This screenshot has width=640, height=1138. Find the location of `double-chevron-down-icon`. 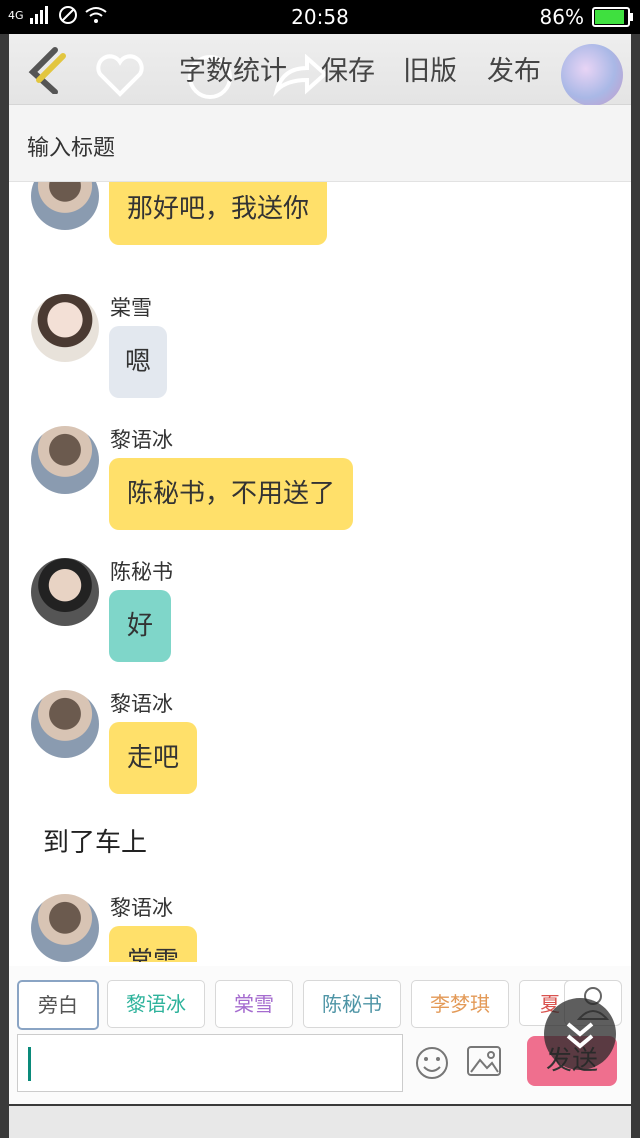

double-chevron-down-icon is located at coordinates (580, 1035).